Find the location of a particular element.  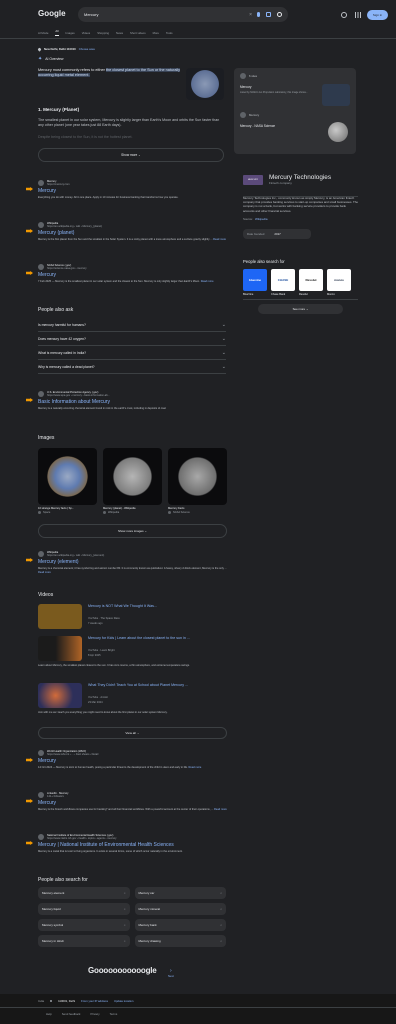

pasf-chip: Mercury liquid ⌕ is located at coordinates (84, 909).